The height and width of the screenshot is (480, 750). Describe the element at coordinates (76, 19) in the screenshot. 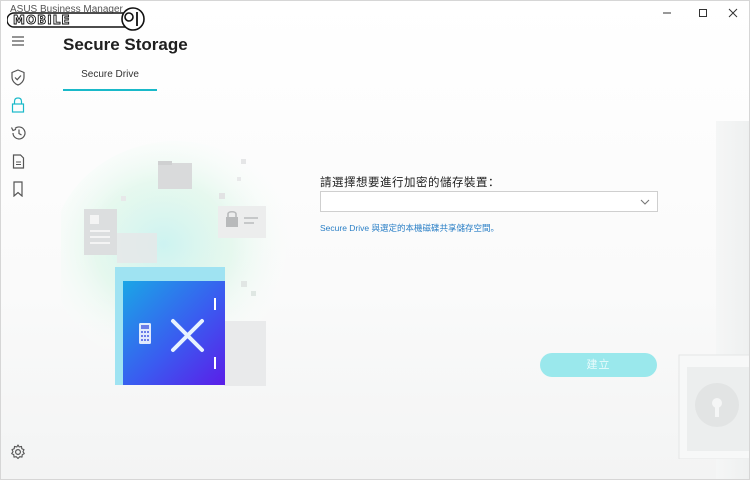

I see `mobile01-watermark-logo: MOBILE` at that location.